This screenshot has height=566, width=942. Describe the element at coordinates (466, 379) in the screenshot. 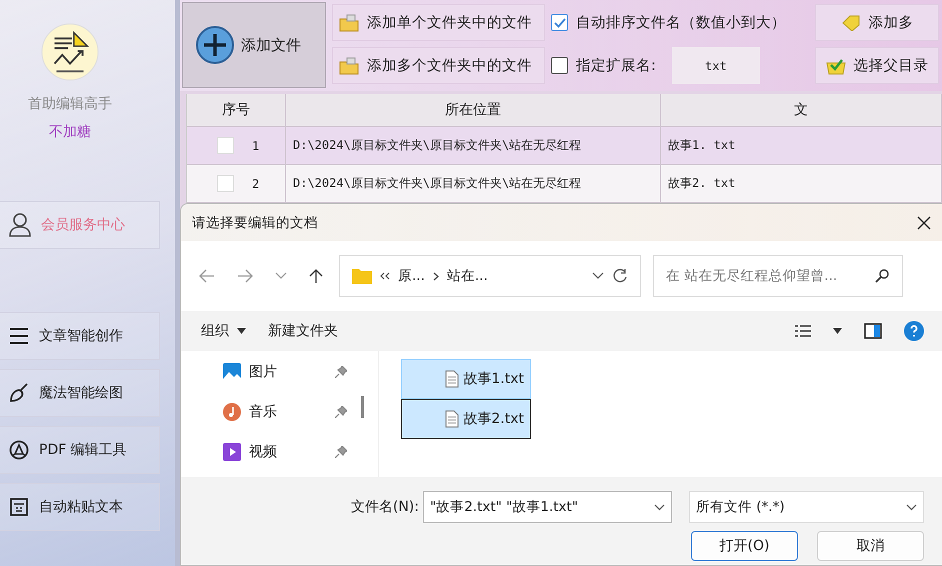

I see `file-item: 故事1.txt` at that location.